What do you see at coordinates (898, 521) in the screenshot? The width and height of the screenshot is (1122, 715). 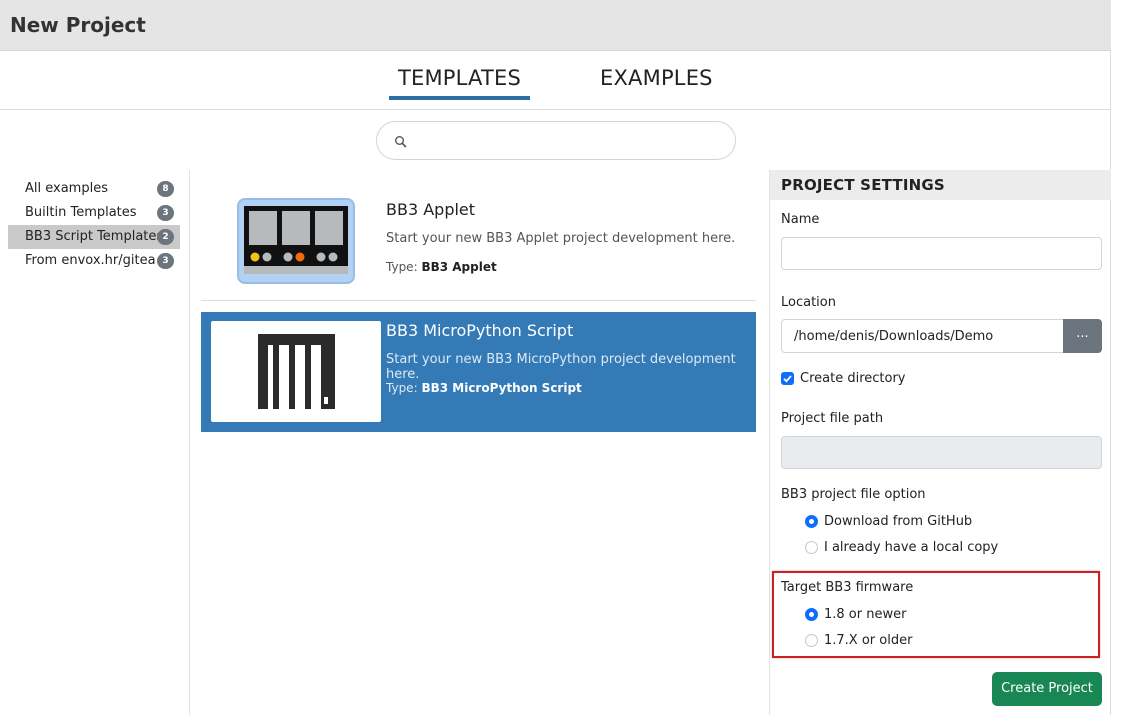 I see `download-github-label: Download from GitHub` at bounding box center [898, 521].